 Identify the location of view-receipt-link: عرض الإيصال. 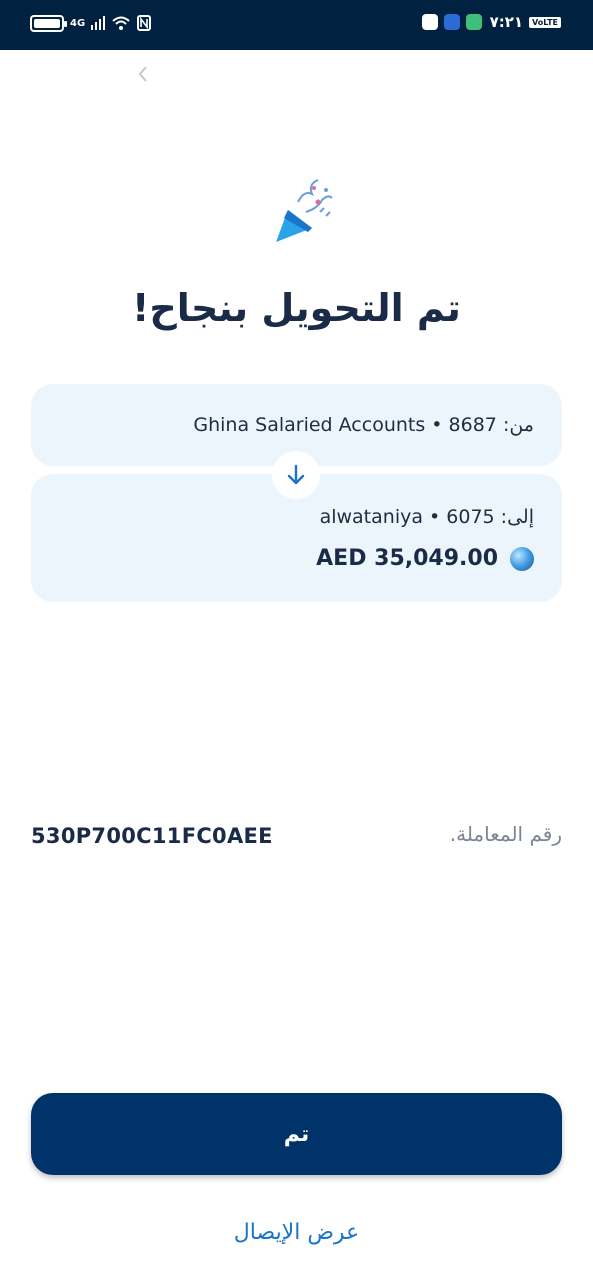
(296, 1232).